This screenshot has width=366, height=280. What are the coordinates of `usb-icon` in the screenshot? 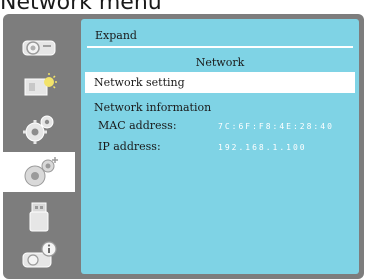 It's located at (39, 217).